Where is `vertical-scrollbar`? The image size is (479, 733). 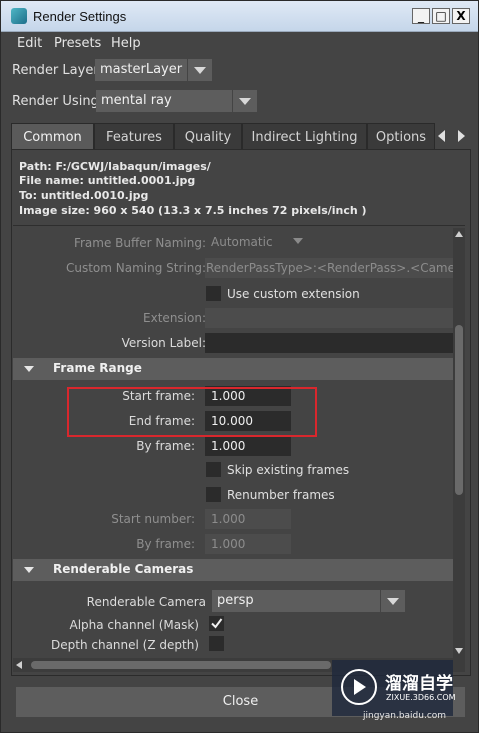 vertical-scrollbar is located at coordinates (459, 443).